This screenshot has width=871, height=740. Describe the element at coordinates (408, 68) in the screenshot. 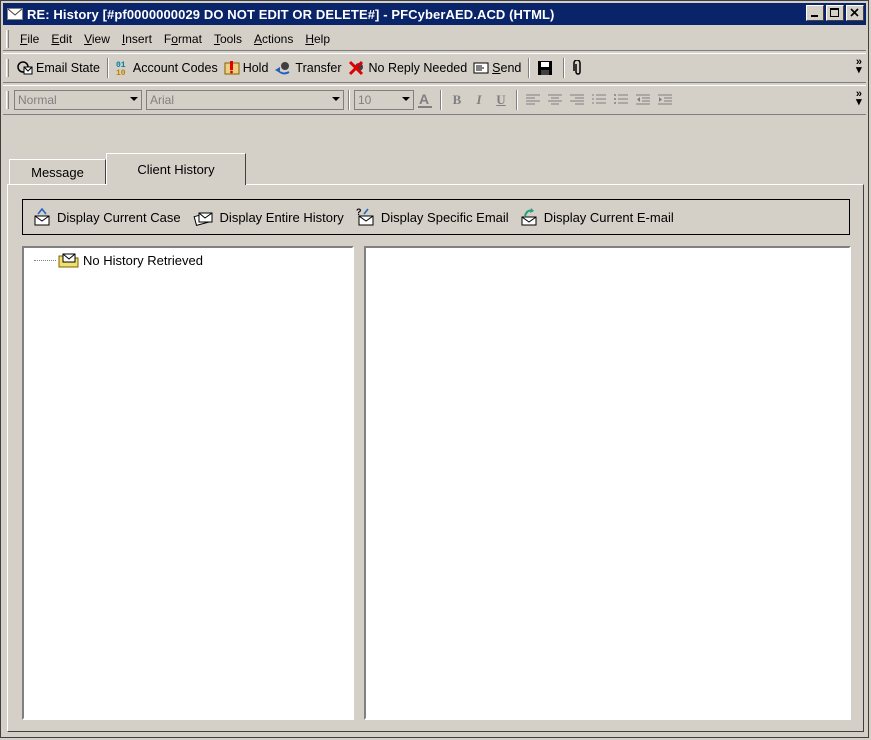

I see `no-reply-needed-button: No Reply Needed` at that location.